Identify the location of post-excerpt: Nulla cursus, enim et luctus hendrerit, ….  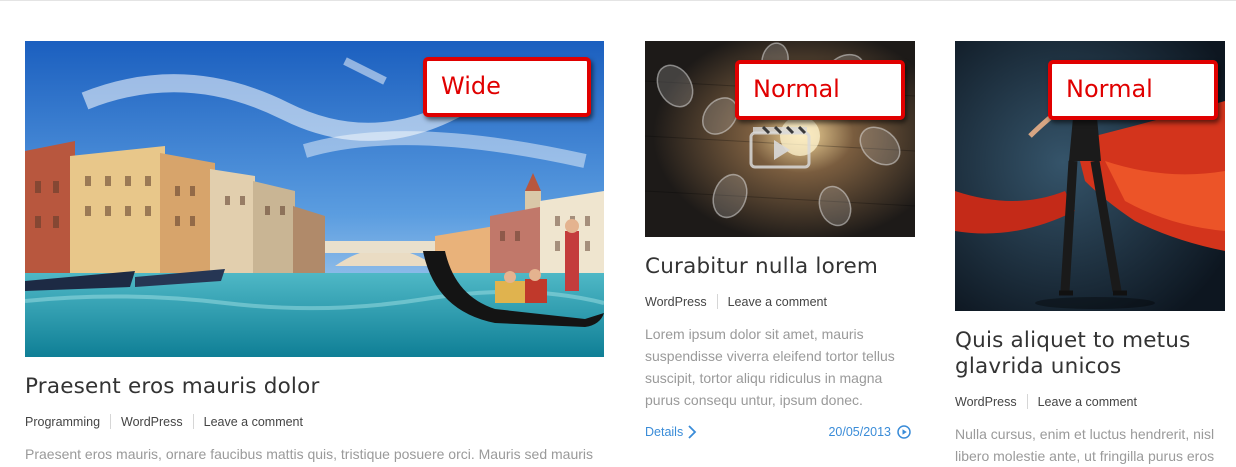
(1085, 445).